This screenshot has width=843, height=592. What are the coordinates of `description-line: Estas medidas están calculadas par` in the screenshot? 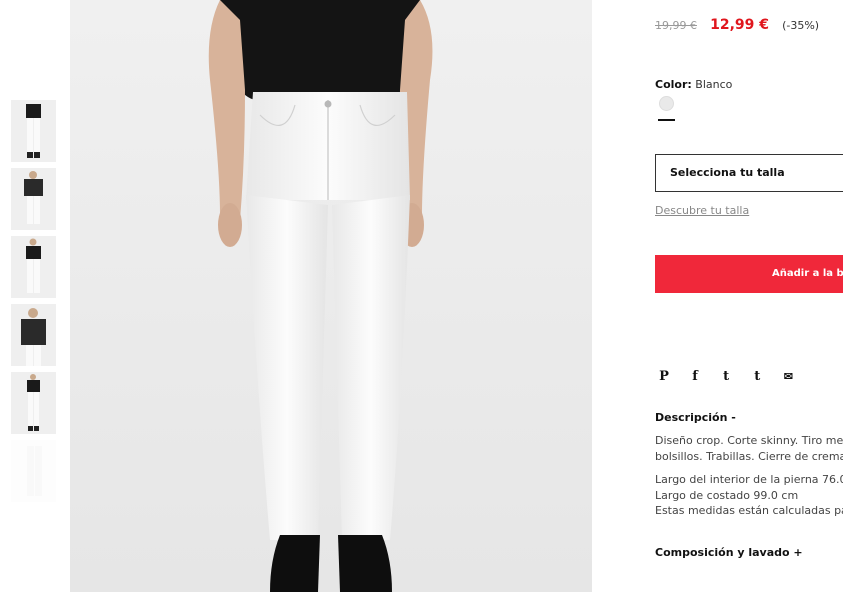 It's located at (749, 510).